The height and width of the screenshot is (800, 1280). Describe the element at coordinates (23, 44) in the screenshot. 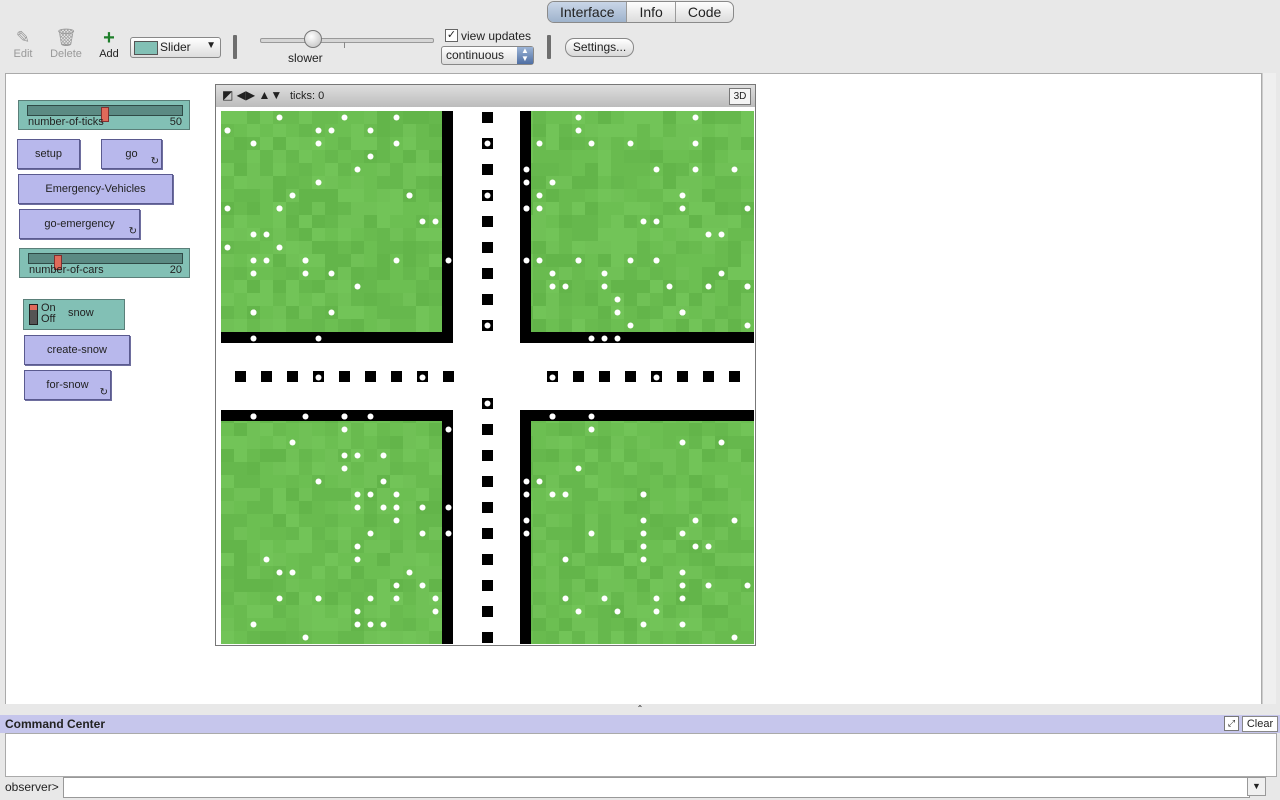

I see `edit-button: ✎ Edit` at that location.